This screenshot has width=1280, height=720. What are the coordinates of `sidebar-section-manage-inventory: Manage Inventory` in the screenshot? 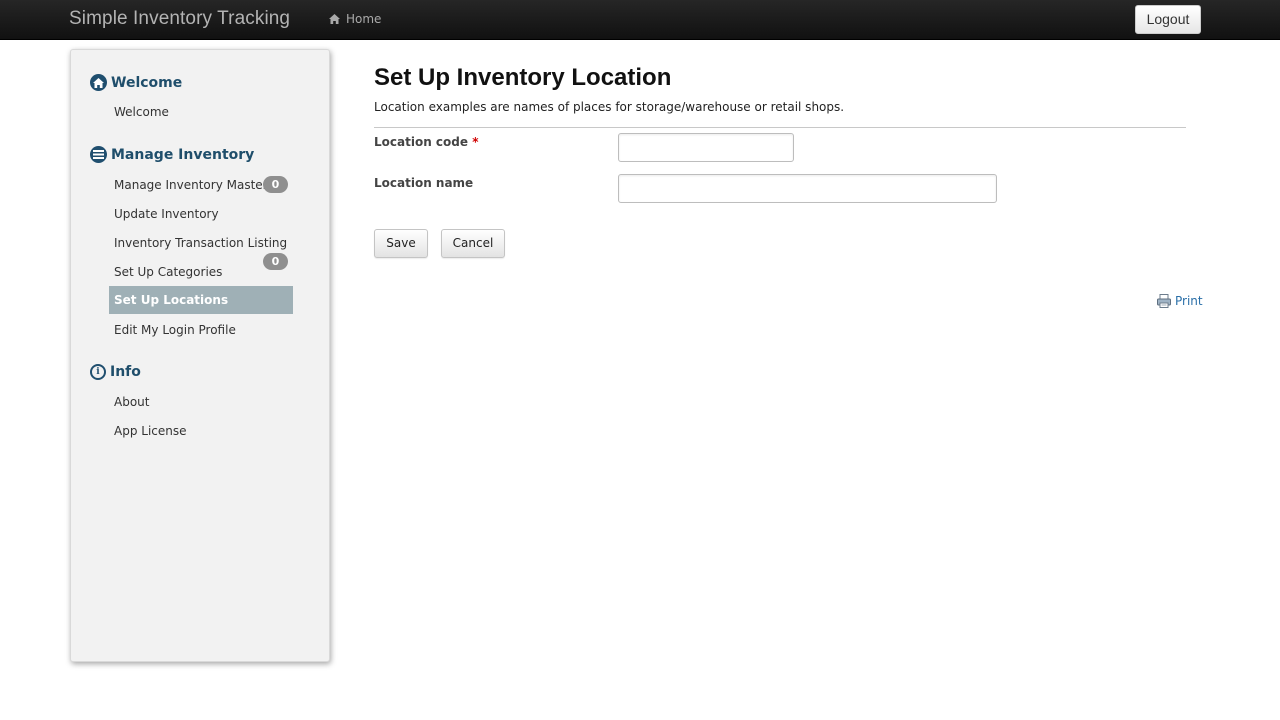 It's located at (172, 154).